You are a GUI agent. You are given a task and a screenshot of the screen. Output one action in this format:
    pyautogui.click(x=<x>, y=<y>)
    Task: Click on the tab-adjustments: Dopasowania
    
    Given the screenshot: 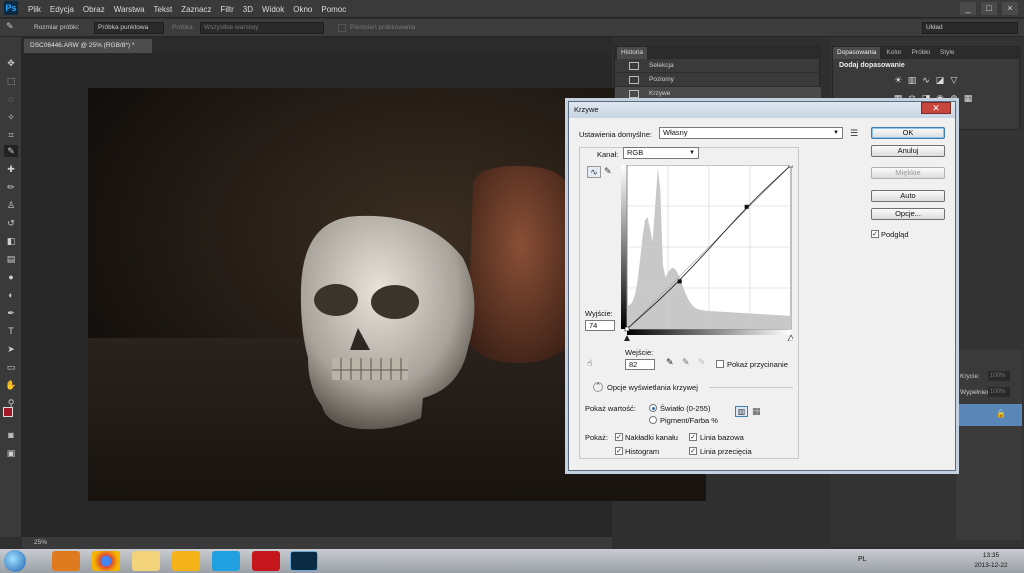 What is the action you would take?
    pyautogui.click(x=857, y=53)
    